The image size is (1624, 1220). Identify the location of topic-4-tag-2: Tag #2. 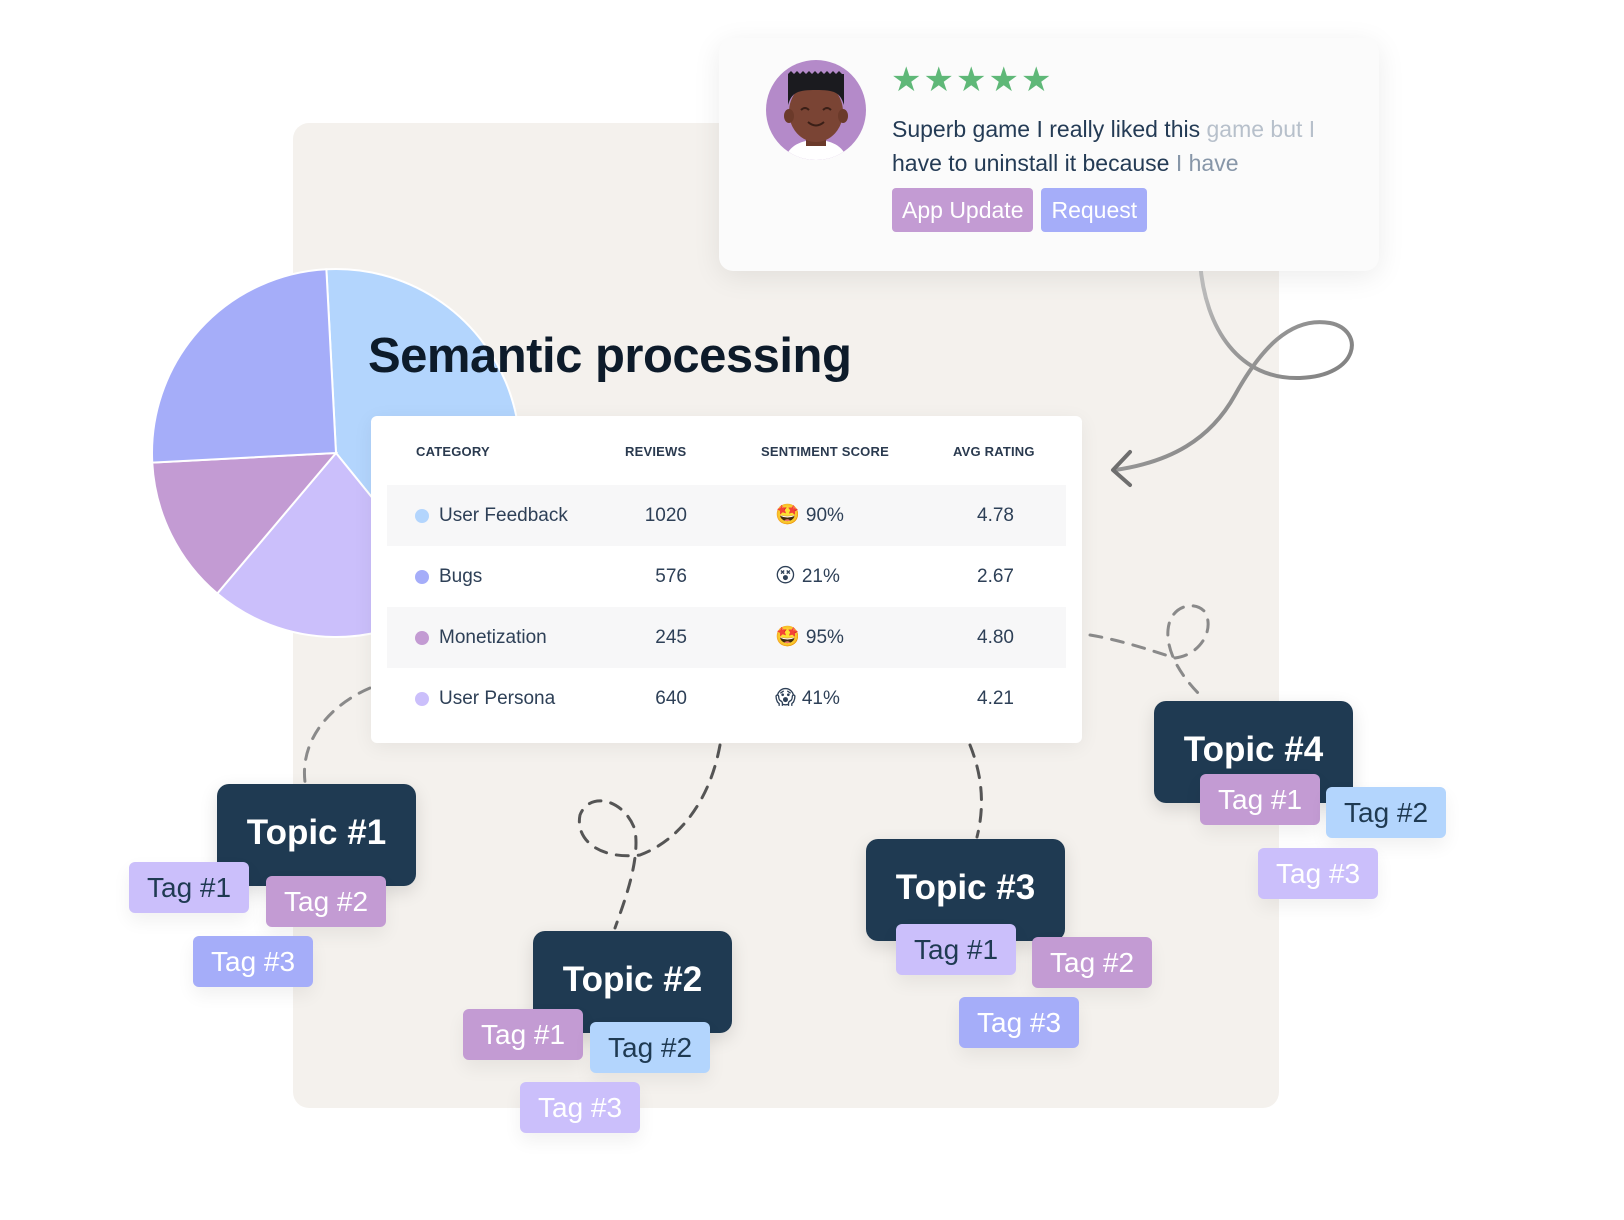
(1386, 812).